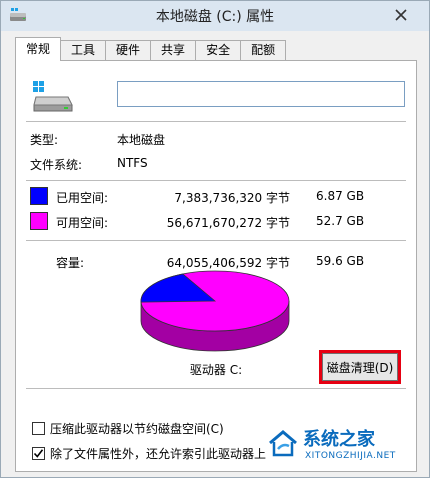  What do you see at coordinates (264, 50) in the screenshot?
I see `tab-quota: 配额` at bounding box center [264, 50].